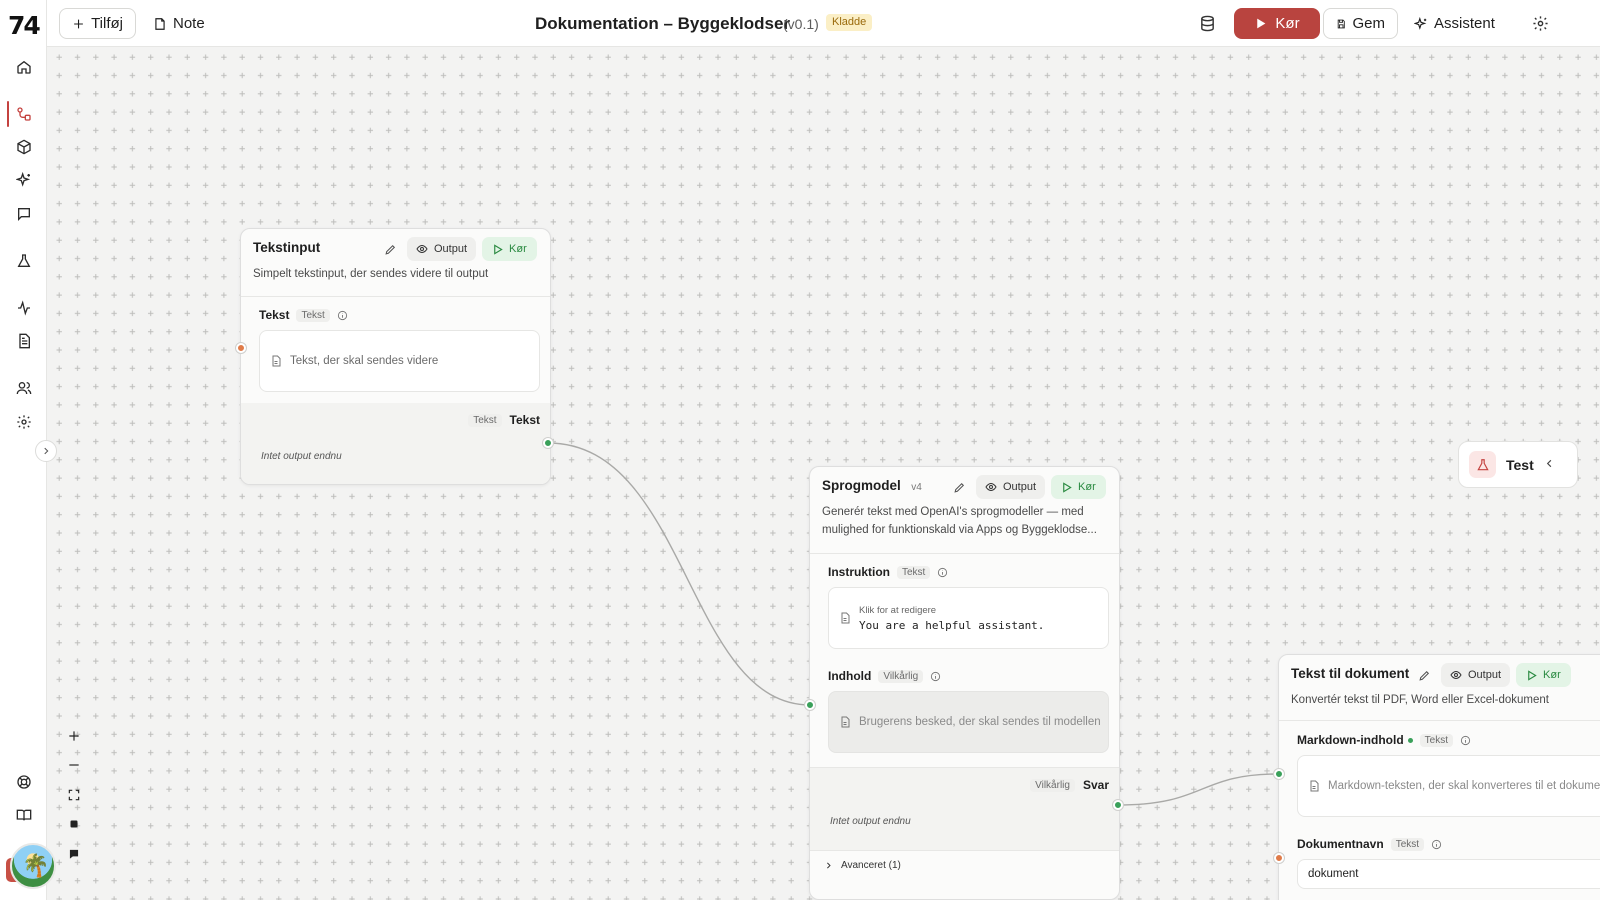  Describe the element at coordinates (24, 308) in the screenshot. I see `activity-icon` at that location.